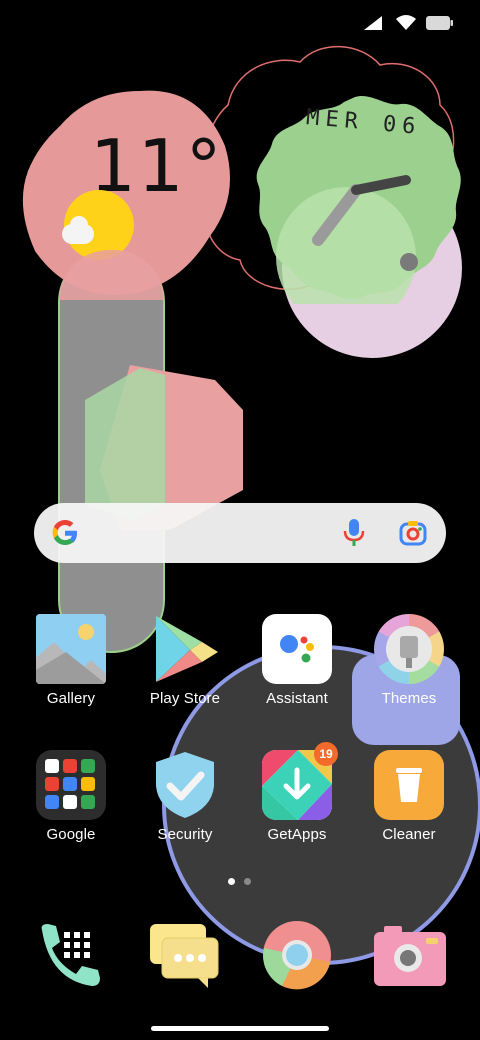  I want to click on security-icon, so click(185, 785).